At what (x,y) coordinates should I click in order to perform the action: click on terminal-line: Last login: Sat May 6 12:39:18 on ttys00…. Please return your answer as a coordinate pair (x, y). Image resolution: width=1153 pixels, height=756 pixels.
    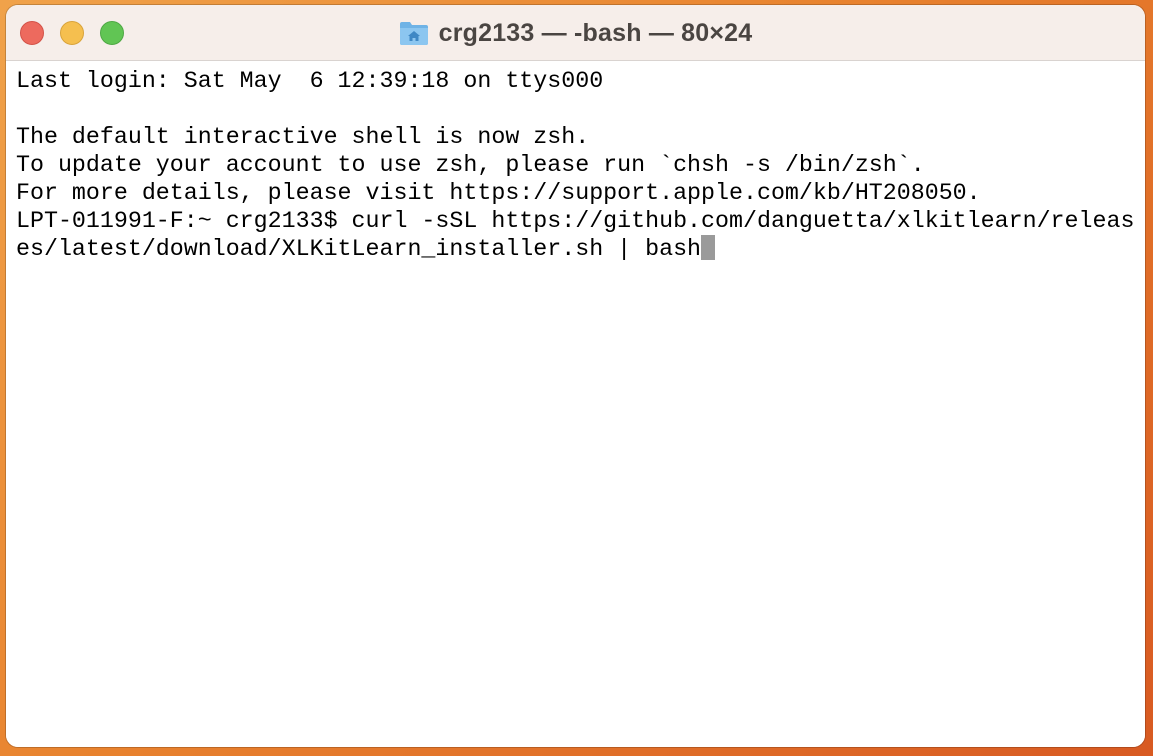
    Looking at the image, I should click on (310, 81).